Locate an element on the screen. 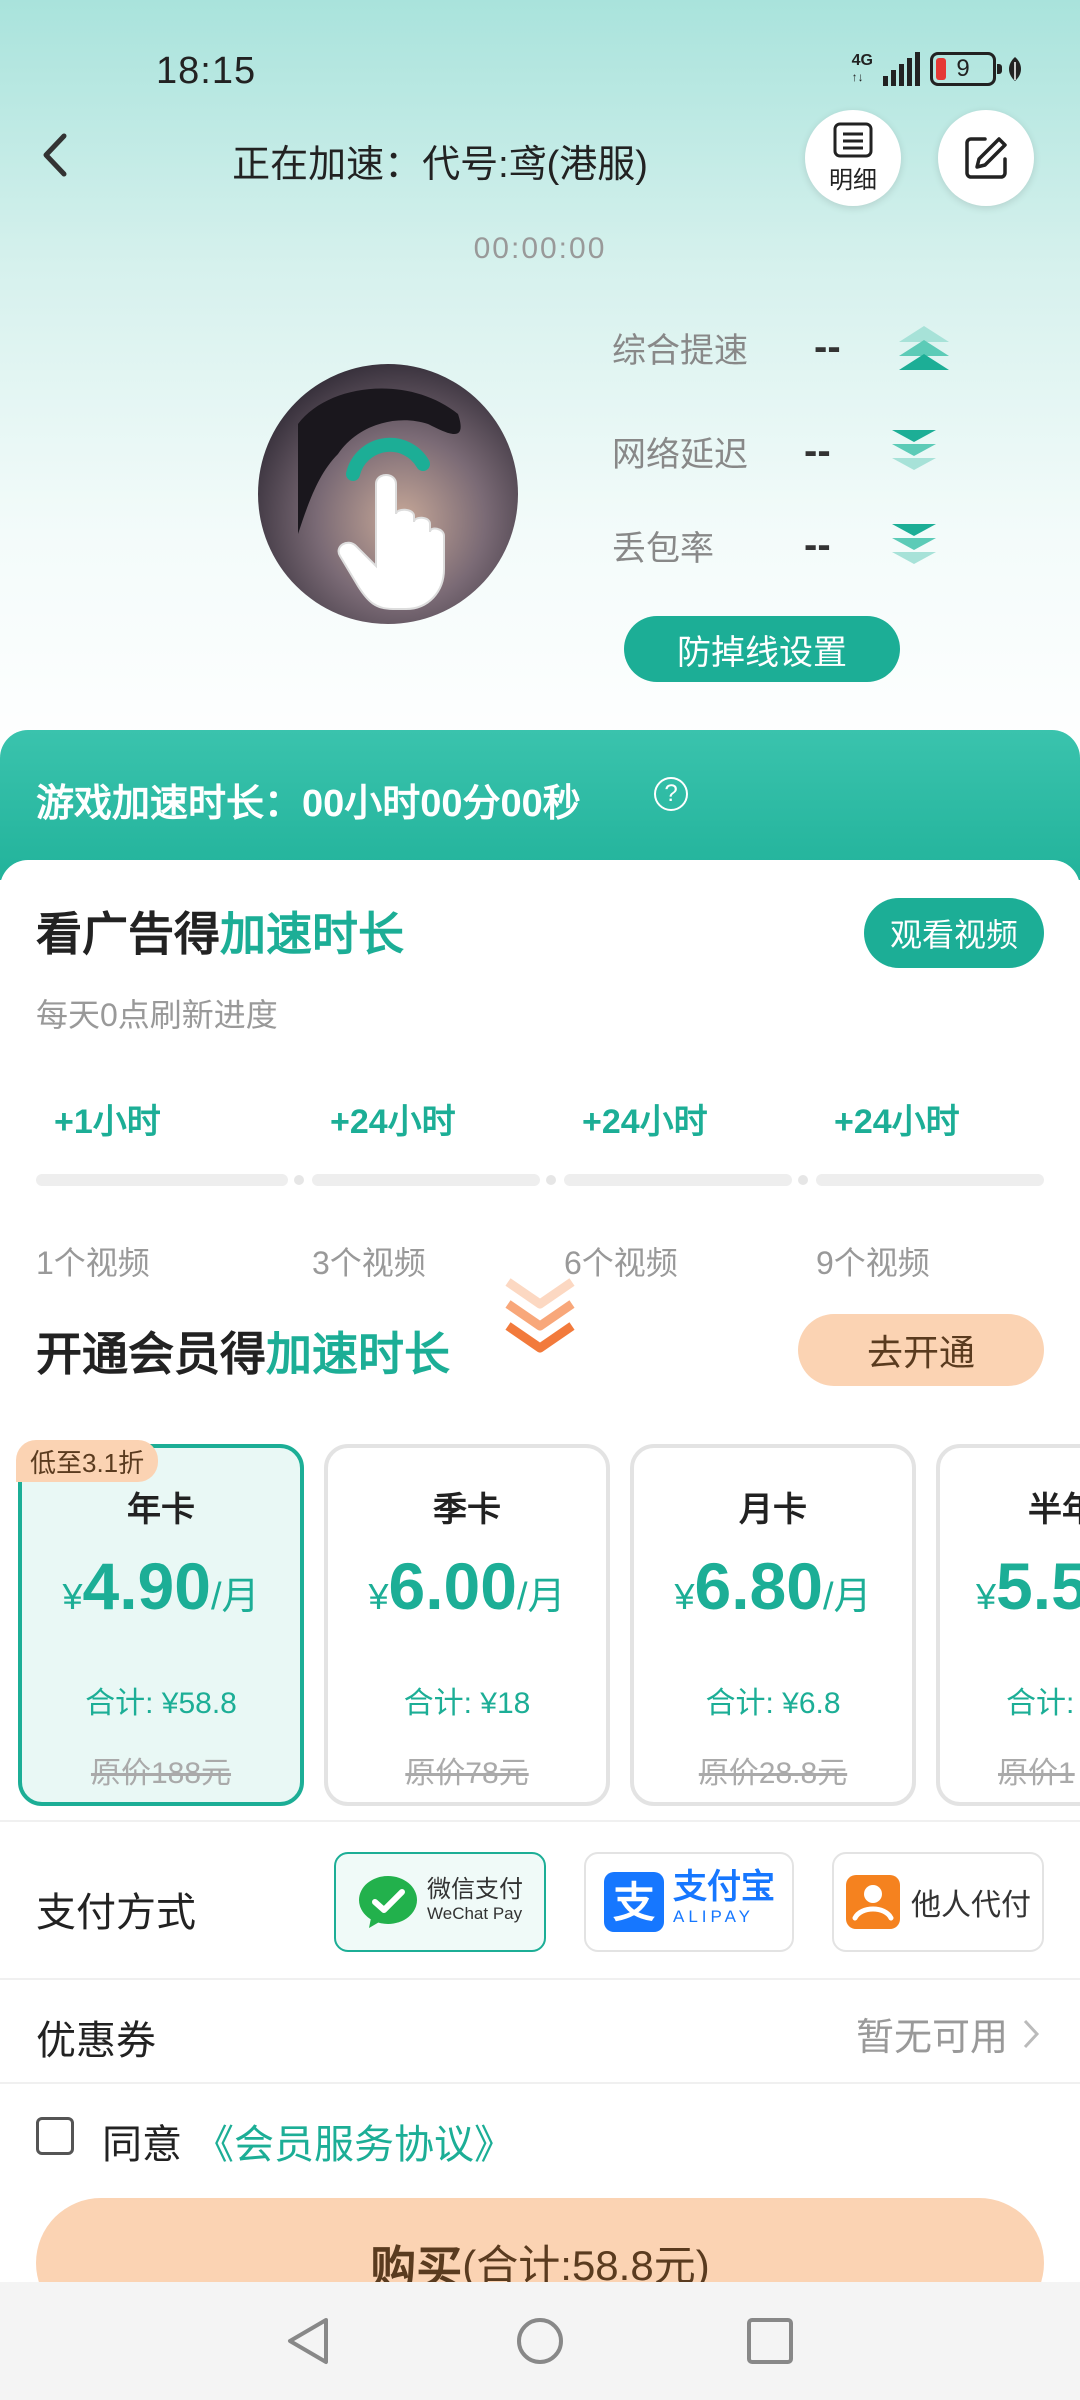 This screenshot has width=1080, height=2400. friend-pay-icon is located at coordinates (873, 1902).